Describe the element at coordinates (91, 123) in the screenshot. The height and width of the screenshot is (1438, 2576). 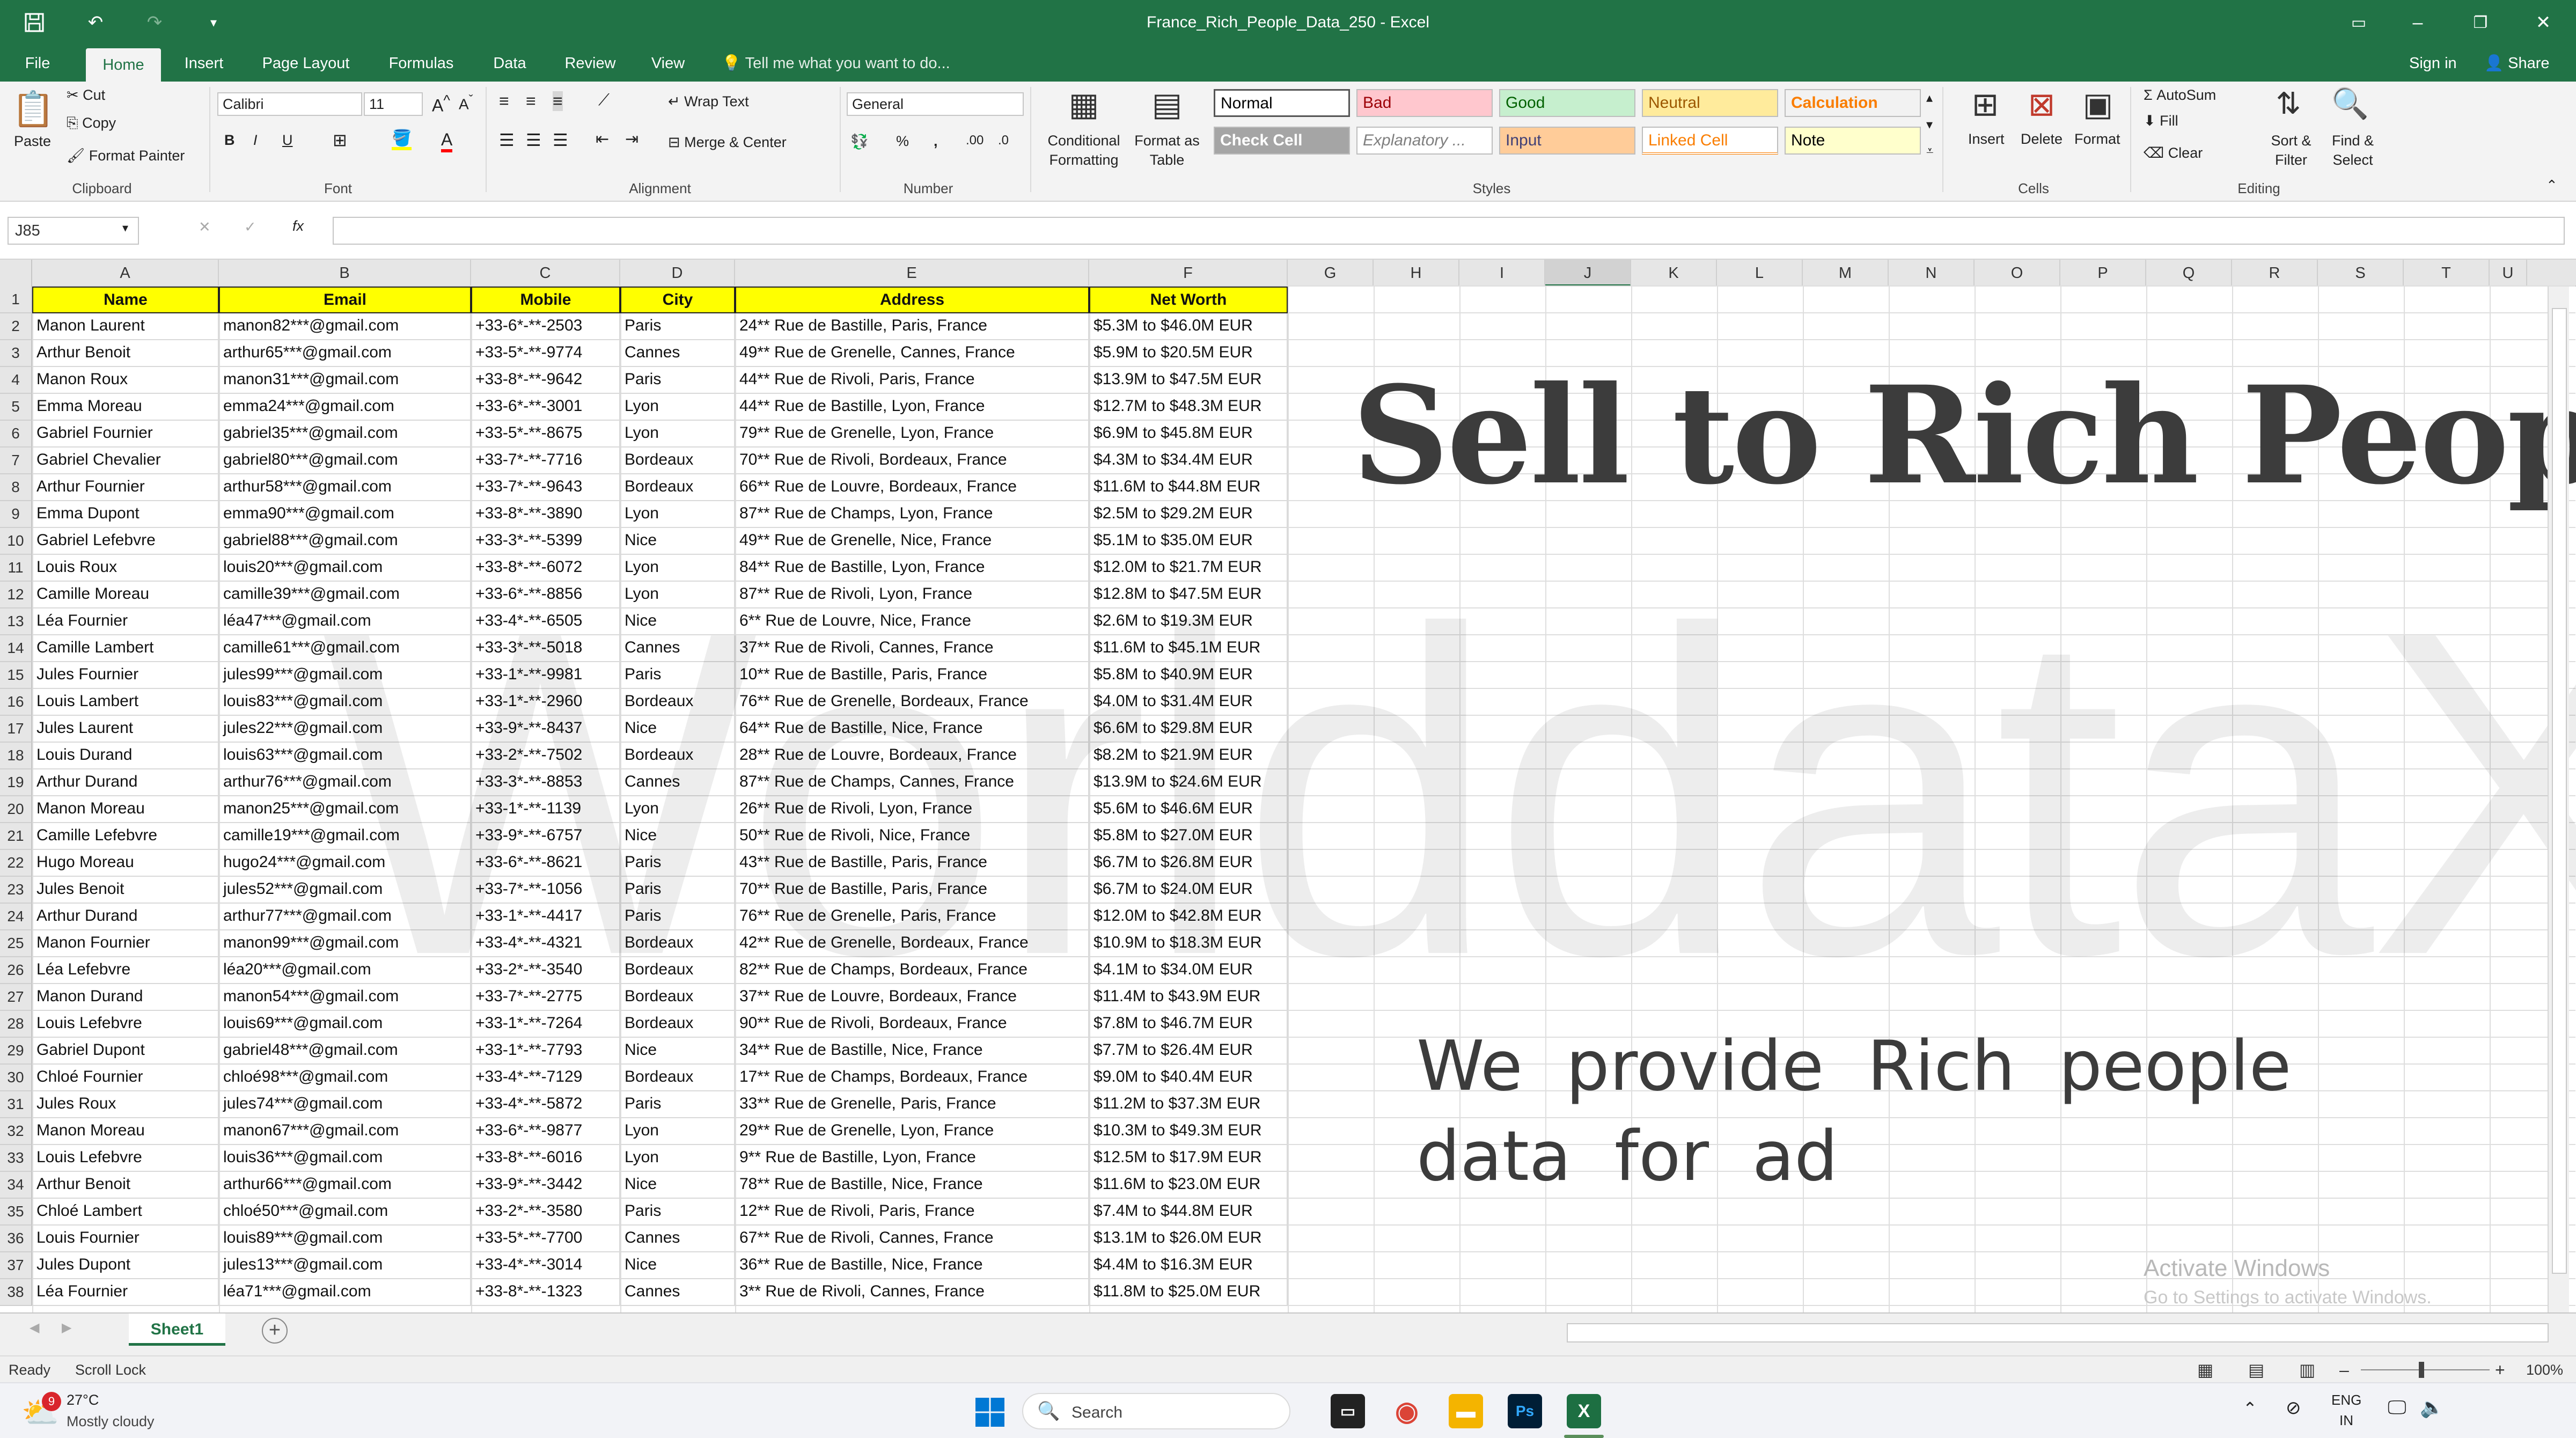
I see `copy-button: ⎘ Copy` at that location.